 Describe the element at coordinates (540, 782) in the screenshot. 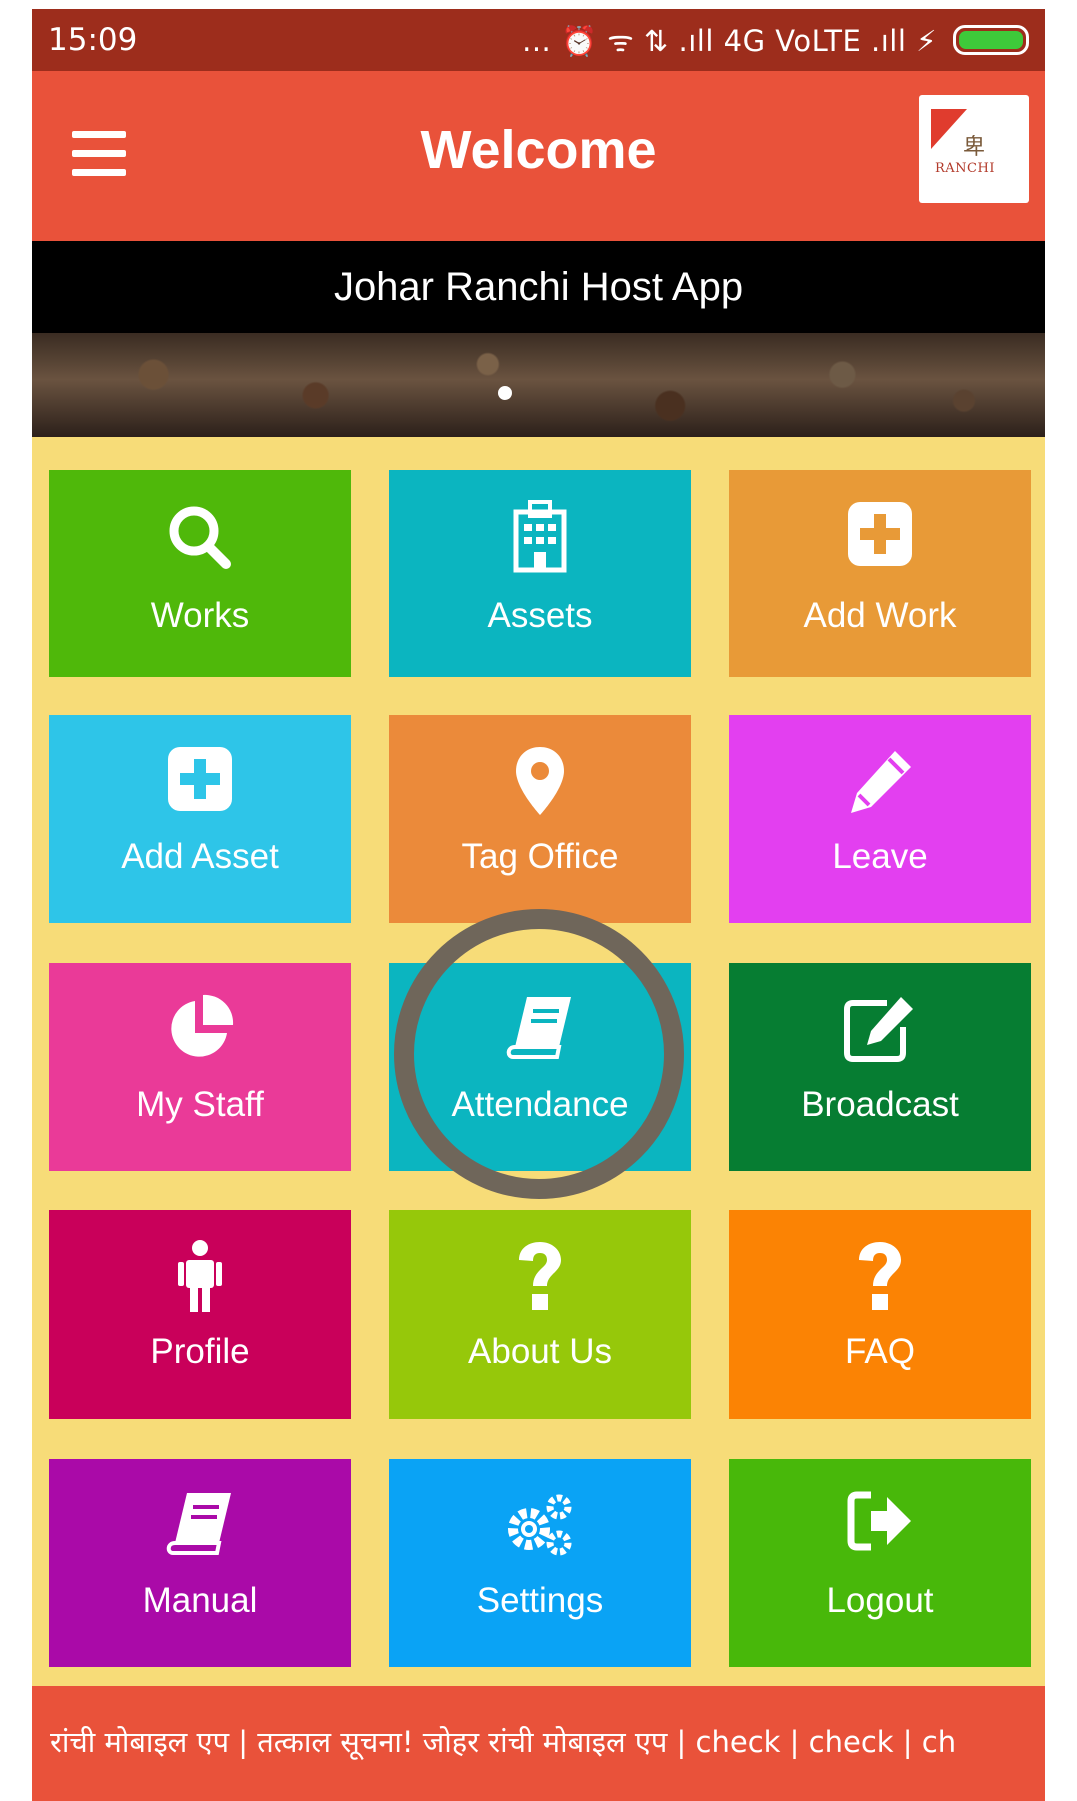

I see `map-marker-icon` at that location.